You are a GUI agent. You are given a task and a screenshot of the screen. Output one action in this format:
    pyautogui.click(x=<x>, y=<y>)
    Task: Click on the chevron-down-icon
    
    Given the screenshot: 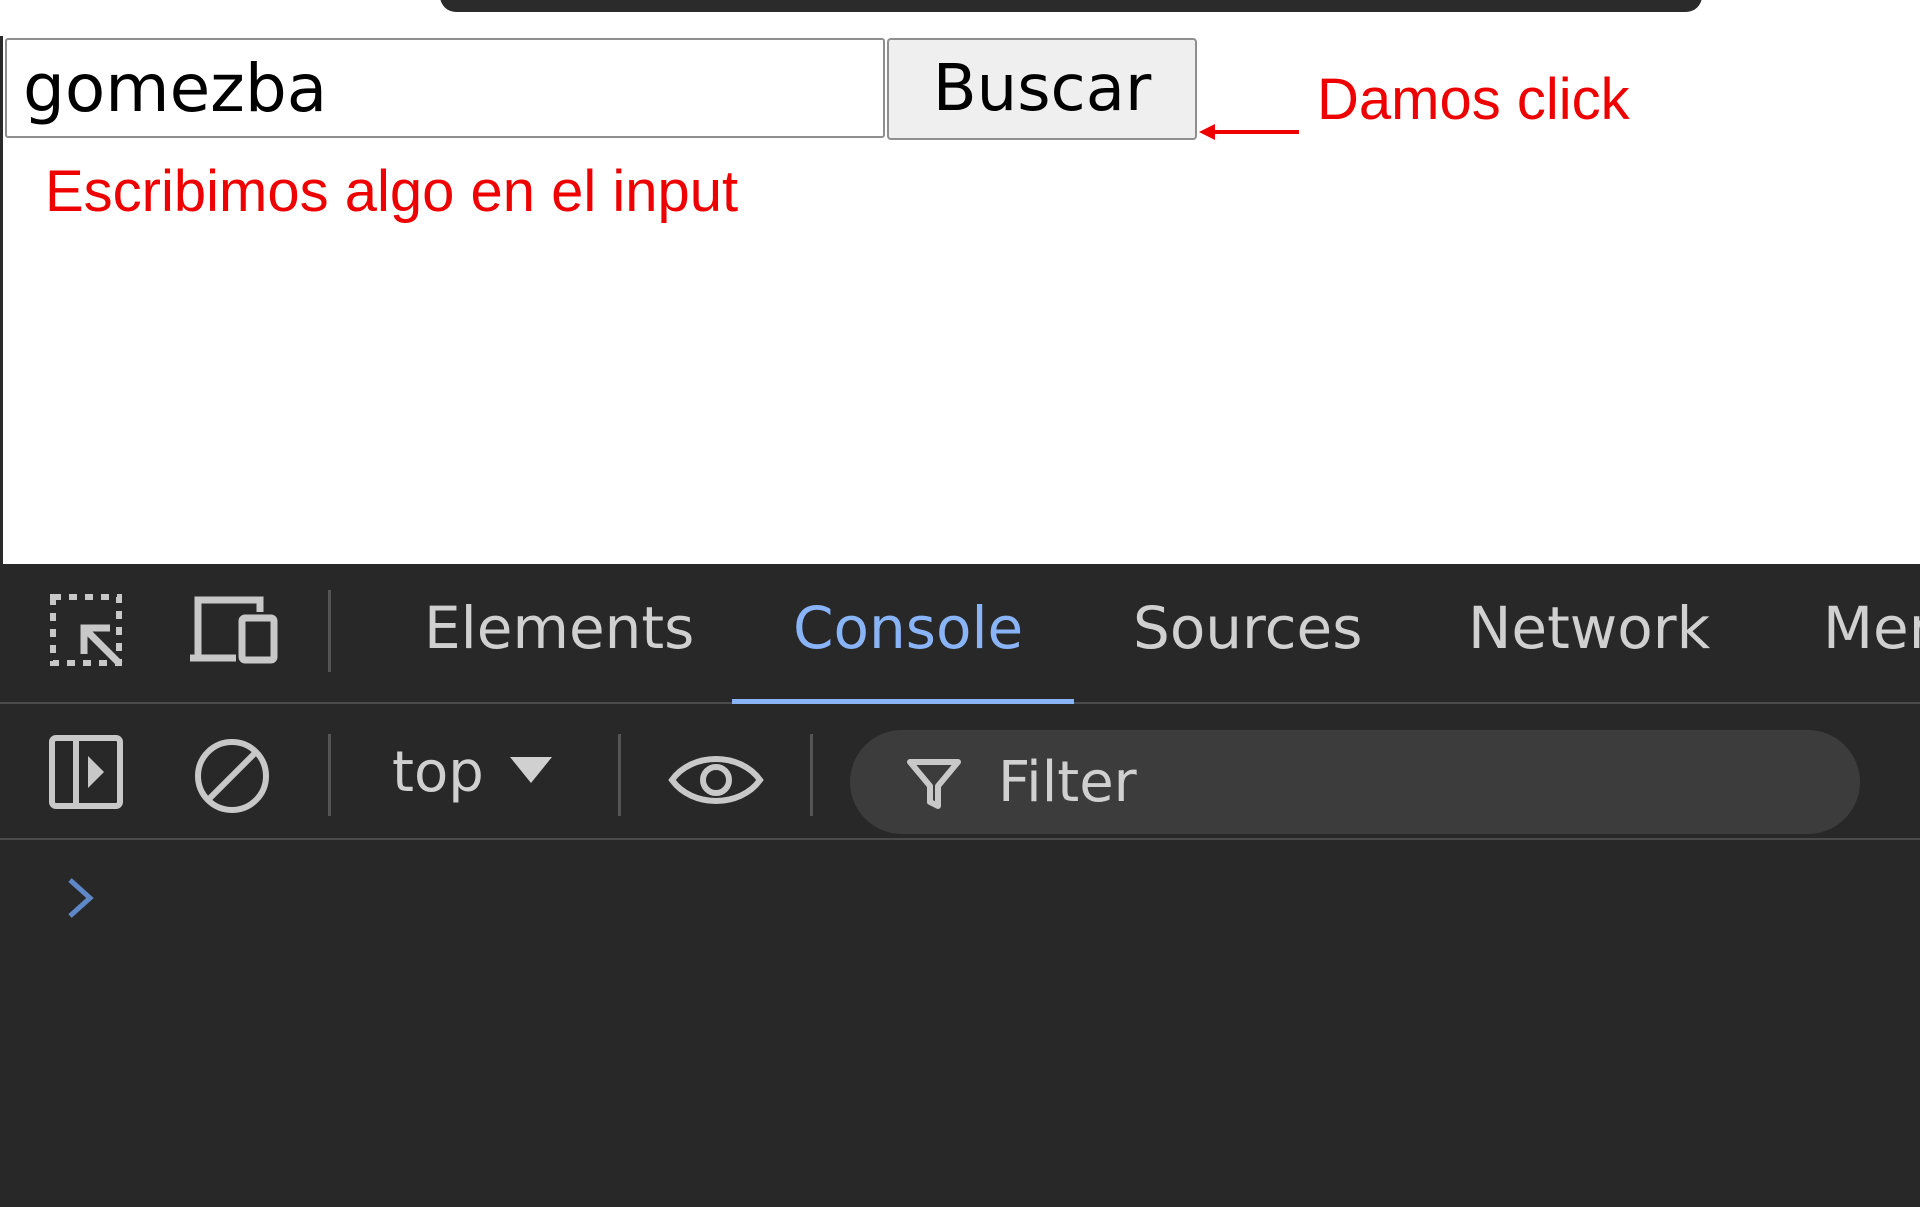 What is the action you would take?
    pyautogui.click(x=530, y=769)
    